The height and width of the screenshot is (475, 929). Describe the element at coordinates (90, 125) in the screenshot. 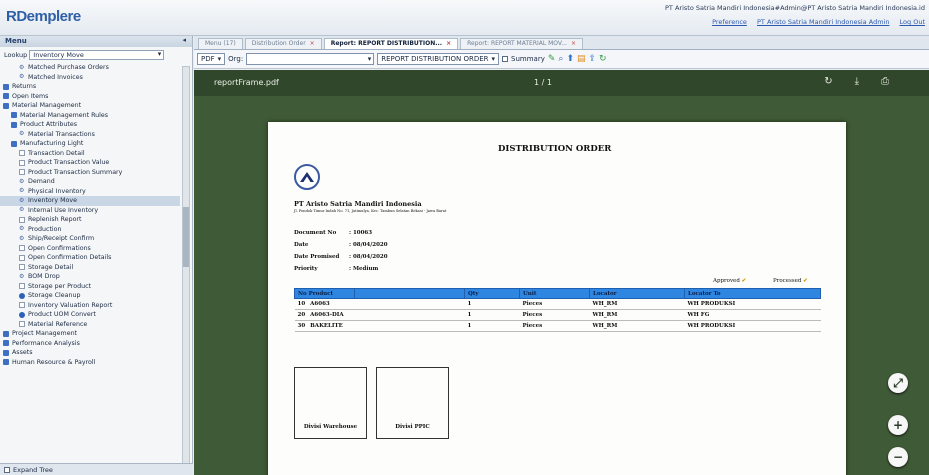

I see `tree-item: Product Attributes` at that location.